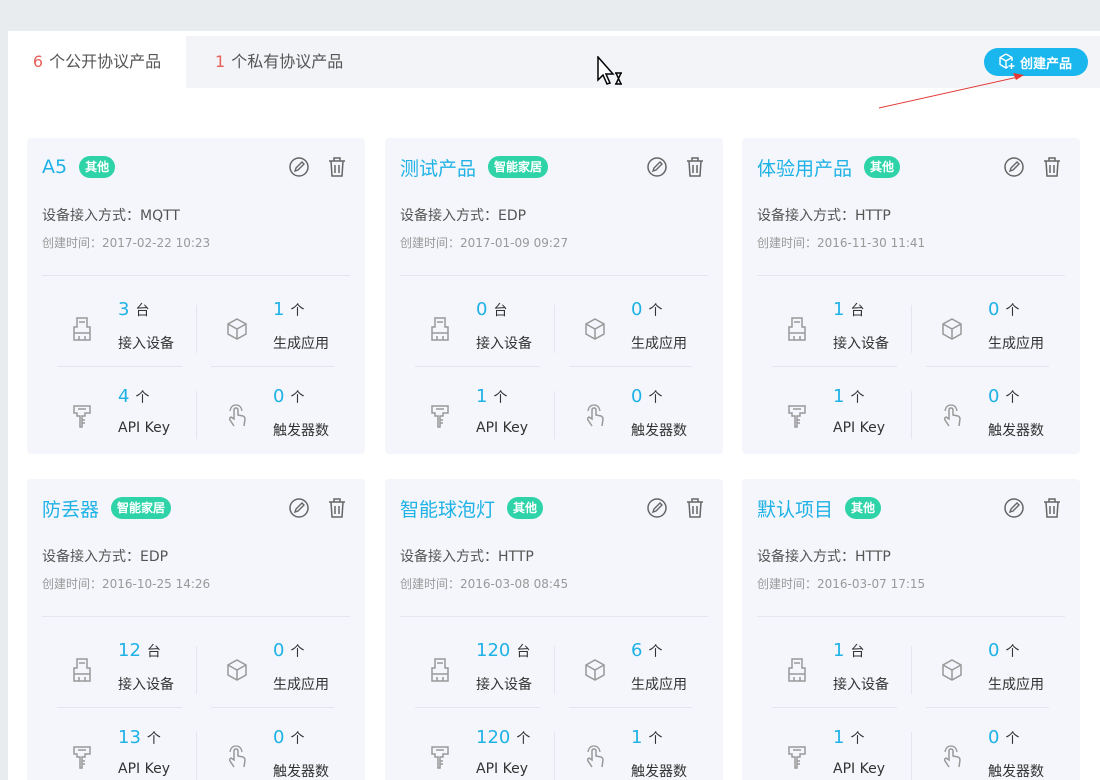 The width and height of the screenshot is (1100, 780). I want to click on created-value: 2017-02-22 10:23, so click(156, 243).